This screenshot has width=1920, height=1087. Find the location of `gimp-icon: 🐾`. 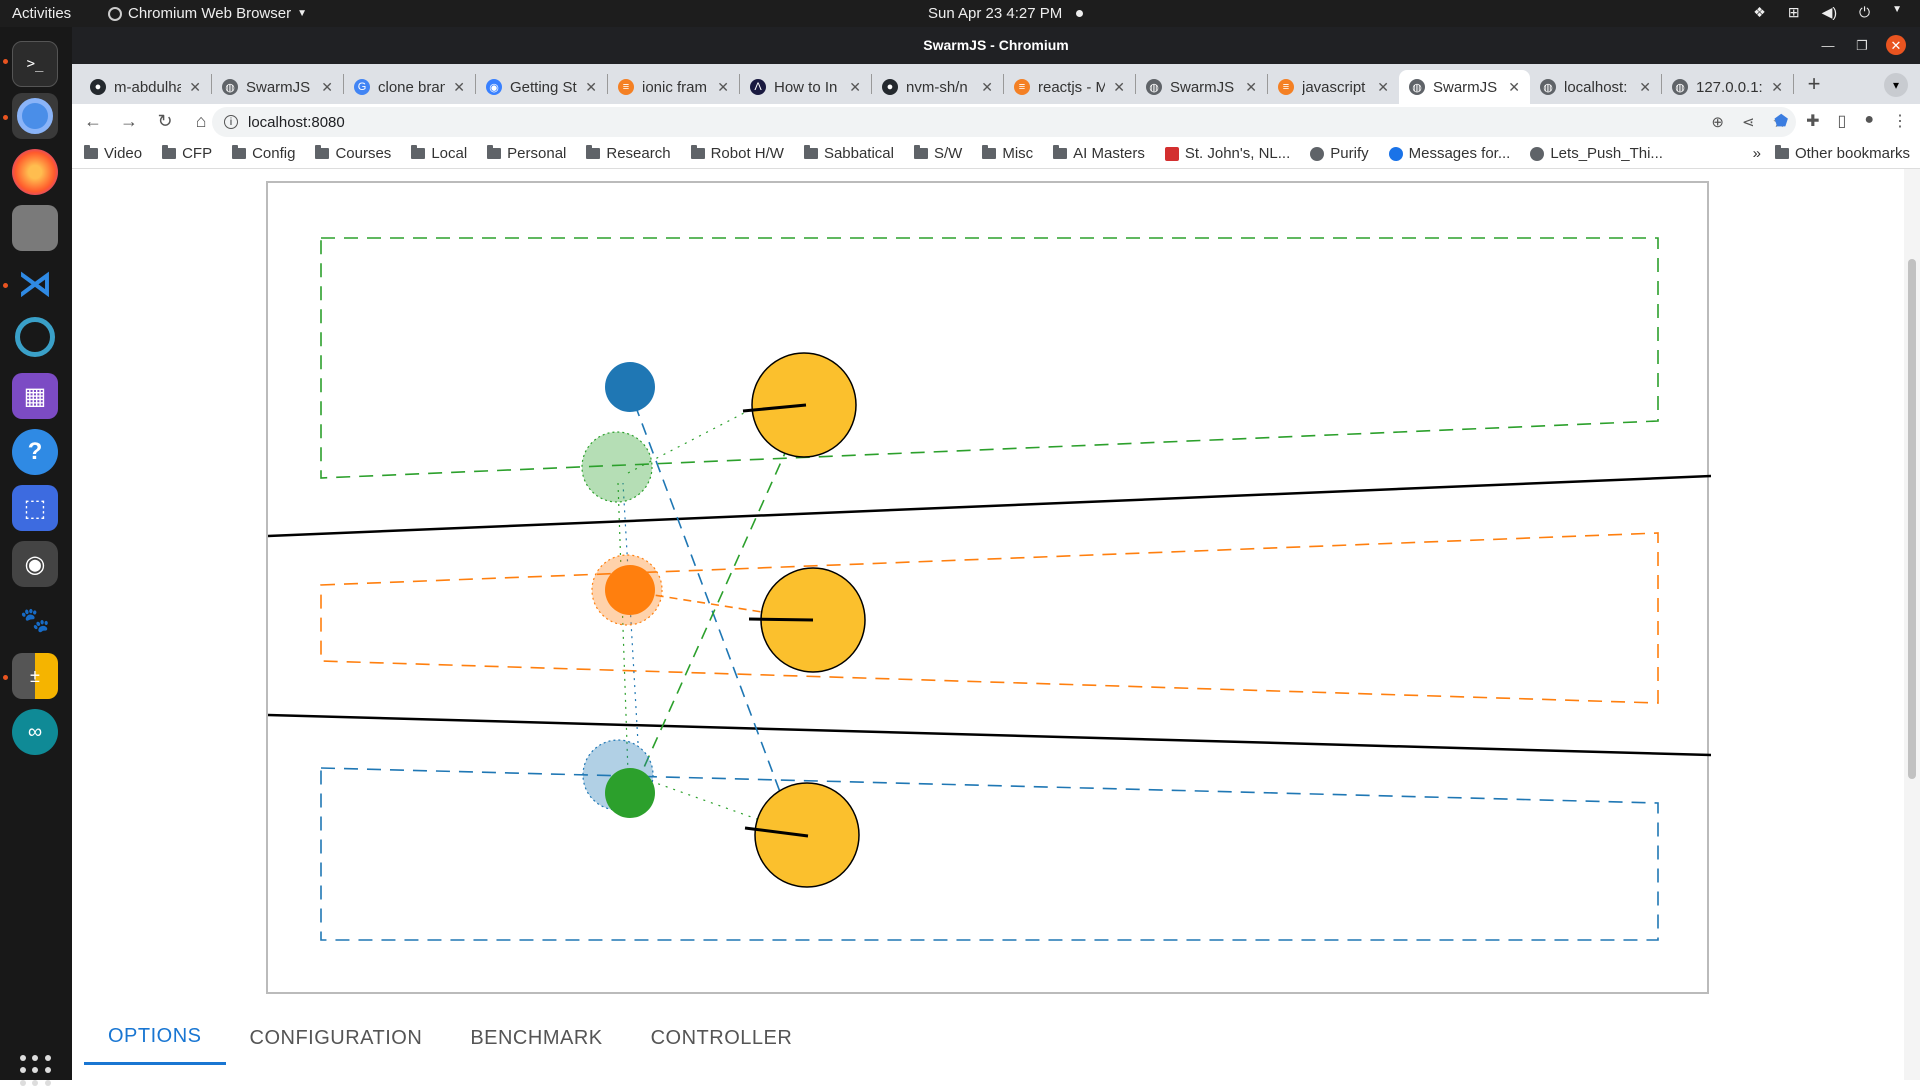

gimp-icon: 🐾 is located at coordinates (35, 620).